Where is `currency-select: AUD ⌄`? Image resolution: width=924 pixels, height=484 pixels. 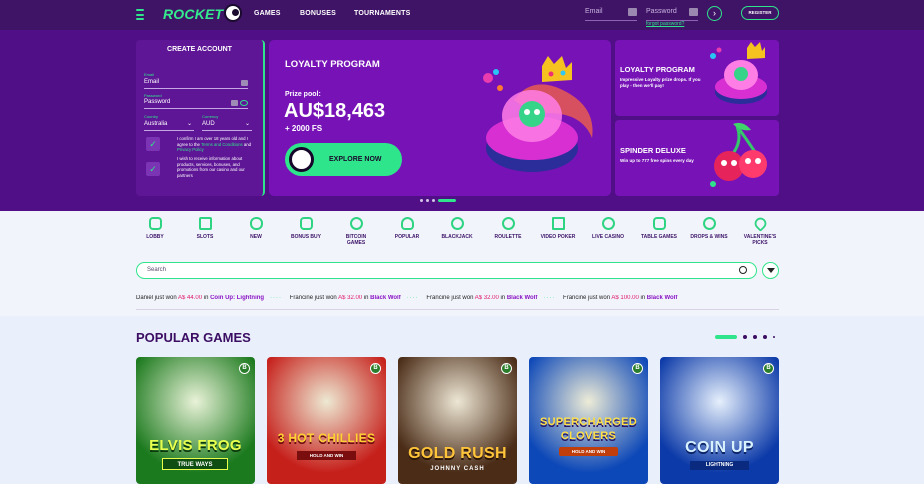
currency-select: AUD ⌄ is located at coordinates (227, 126).